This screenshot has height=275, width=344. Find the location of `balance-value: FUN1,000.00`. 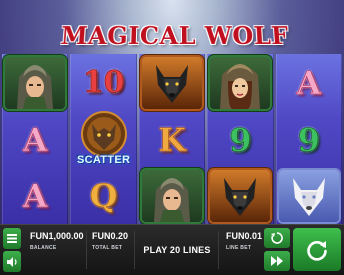

balance-value: FUN1,000.00 is located at coordinates (57, 236).